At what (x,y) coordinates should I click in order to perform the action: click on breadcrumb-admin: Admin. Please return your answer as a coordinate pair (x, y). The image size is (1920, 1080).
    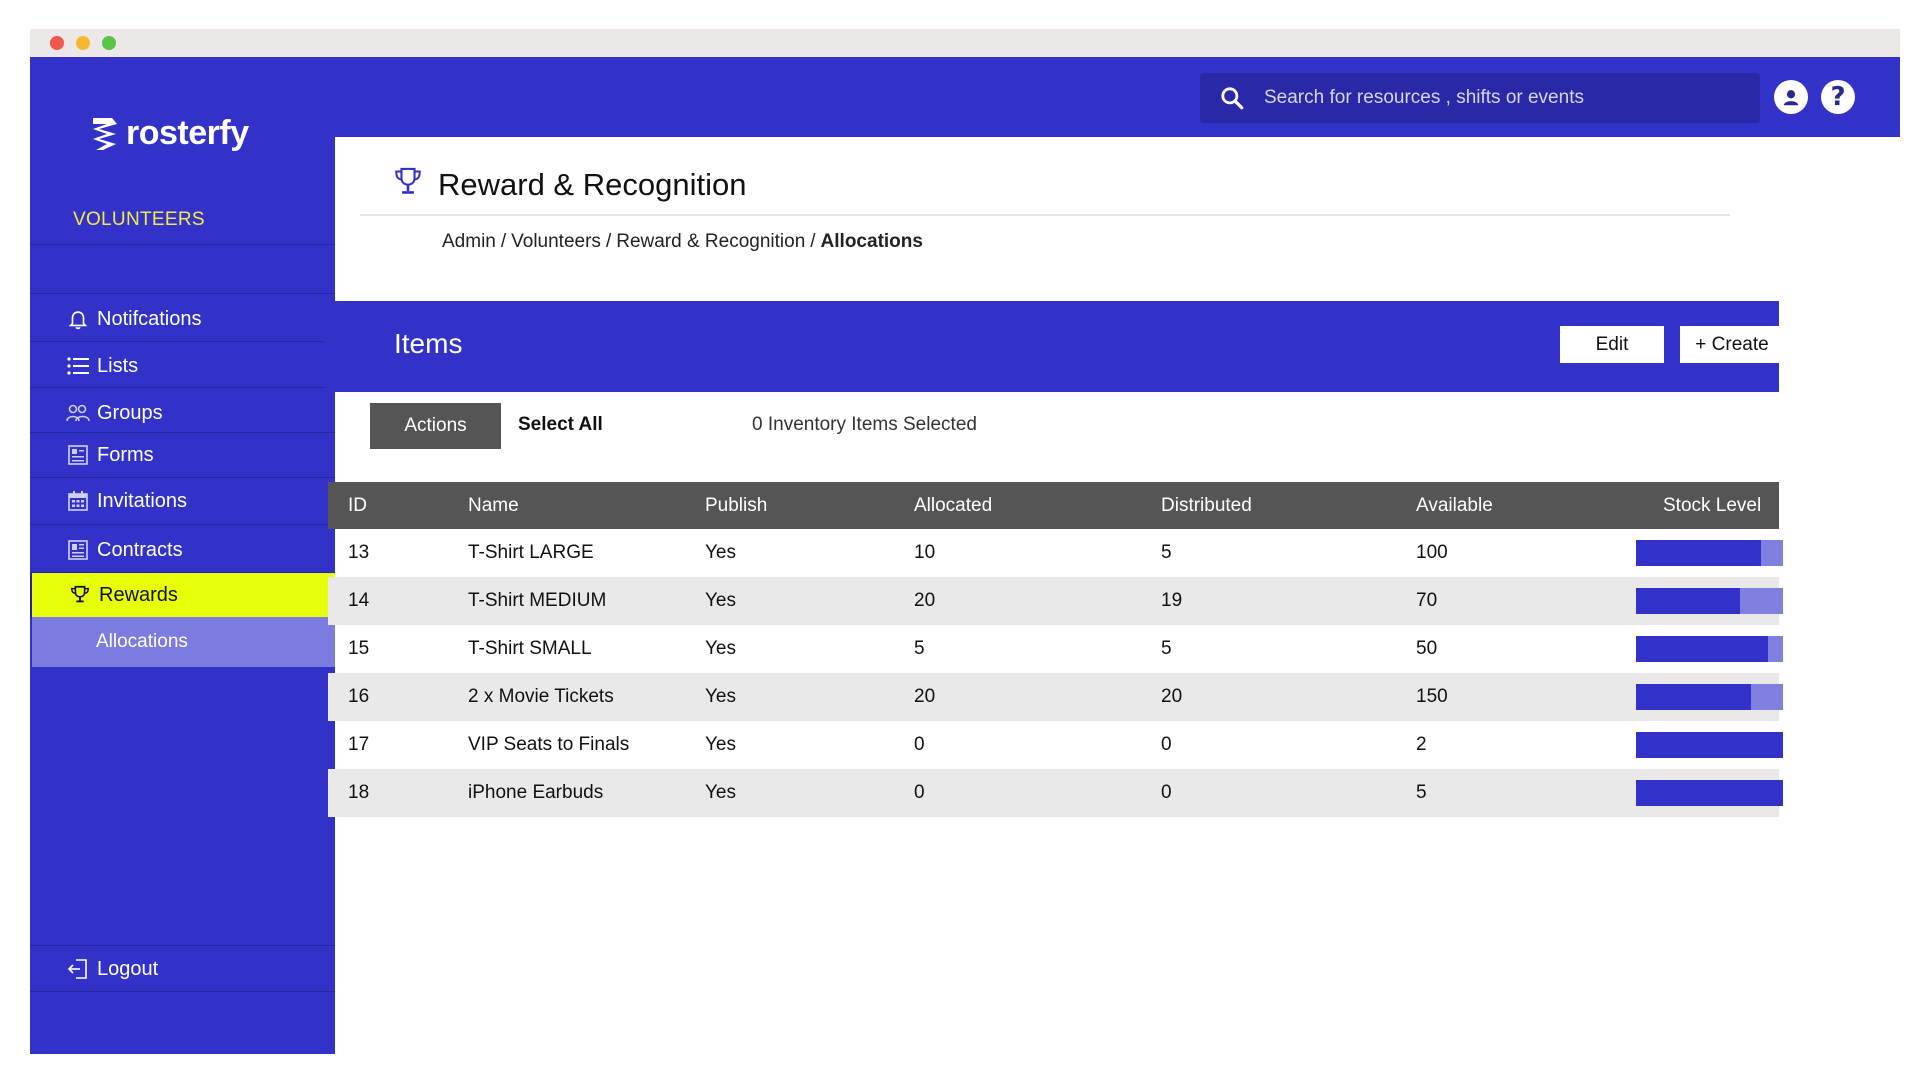
    Looking at the image, I should click on (469, 241).